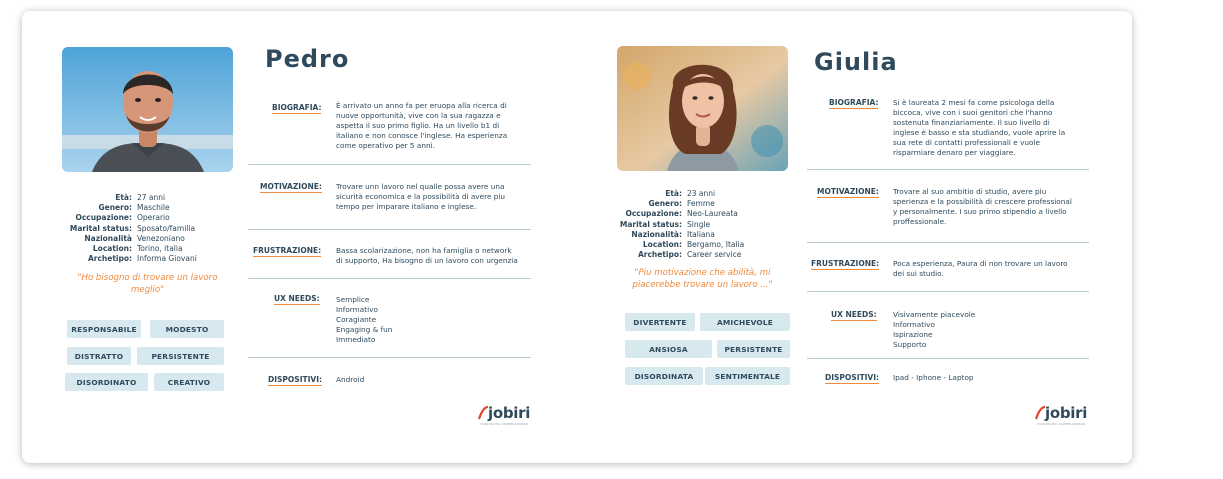 Image resolution: width=1223 pixels, height=479 pixels. I want to click on text-line: Engaging & fun, so click(364, 330).